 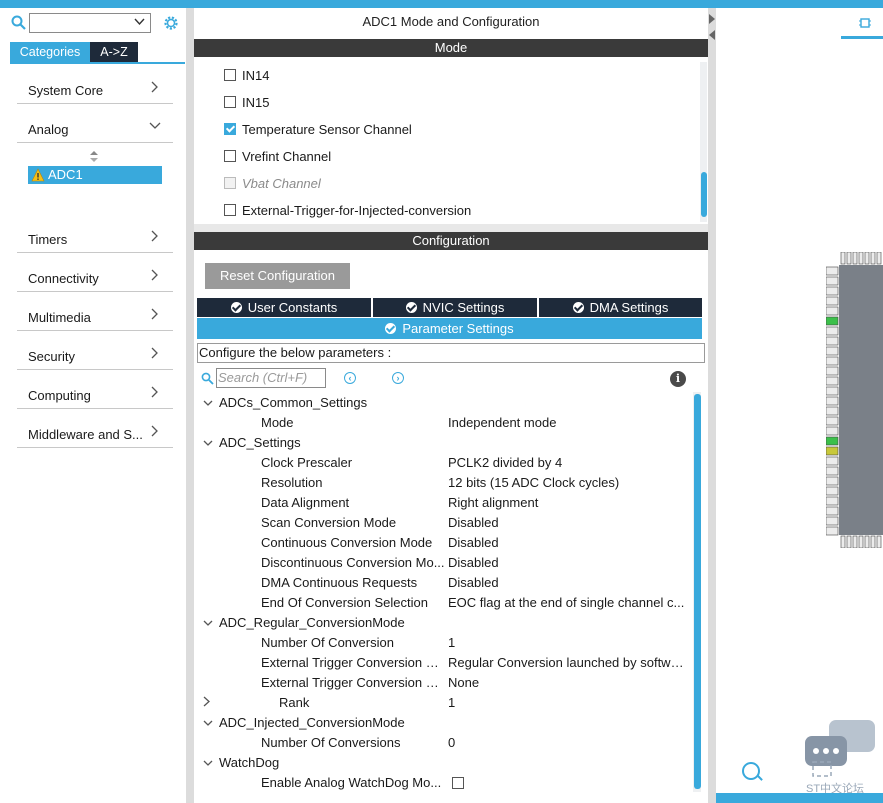 I want to click on category-timers: Timers, so click(x=95, y=237).